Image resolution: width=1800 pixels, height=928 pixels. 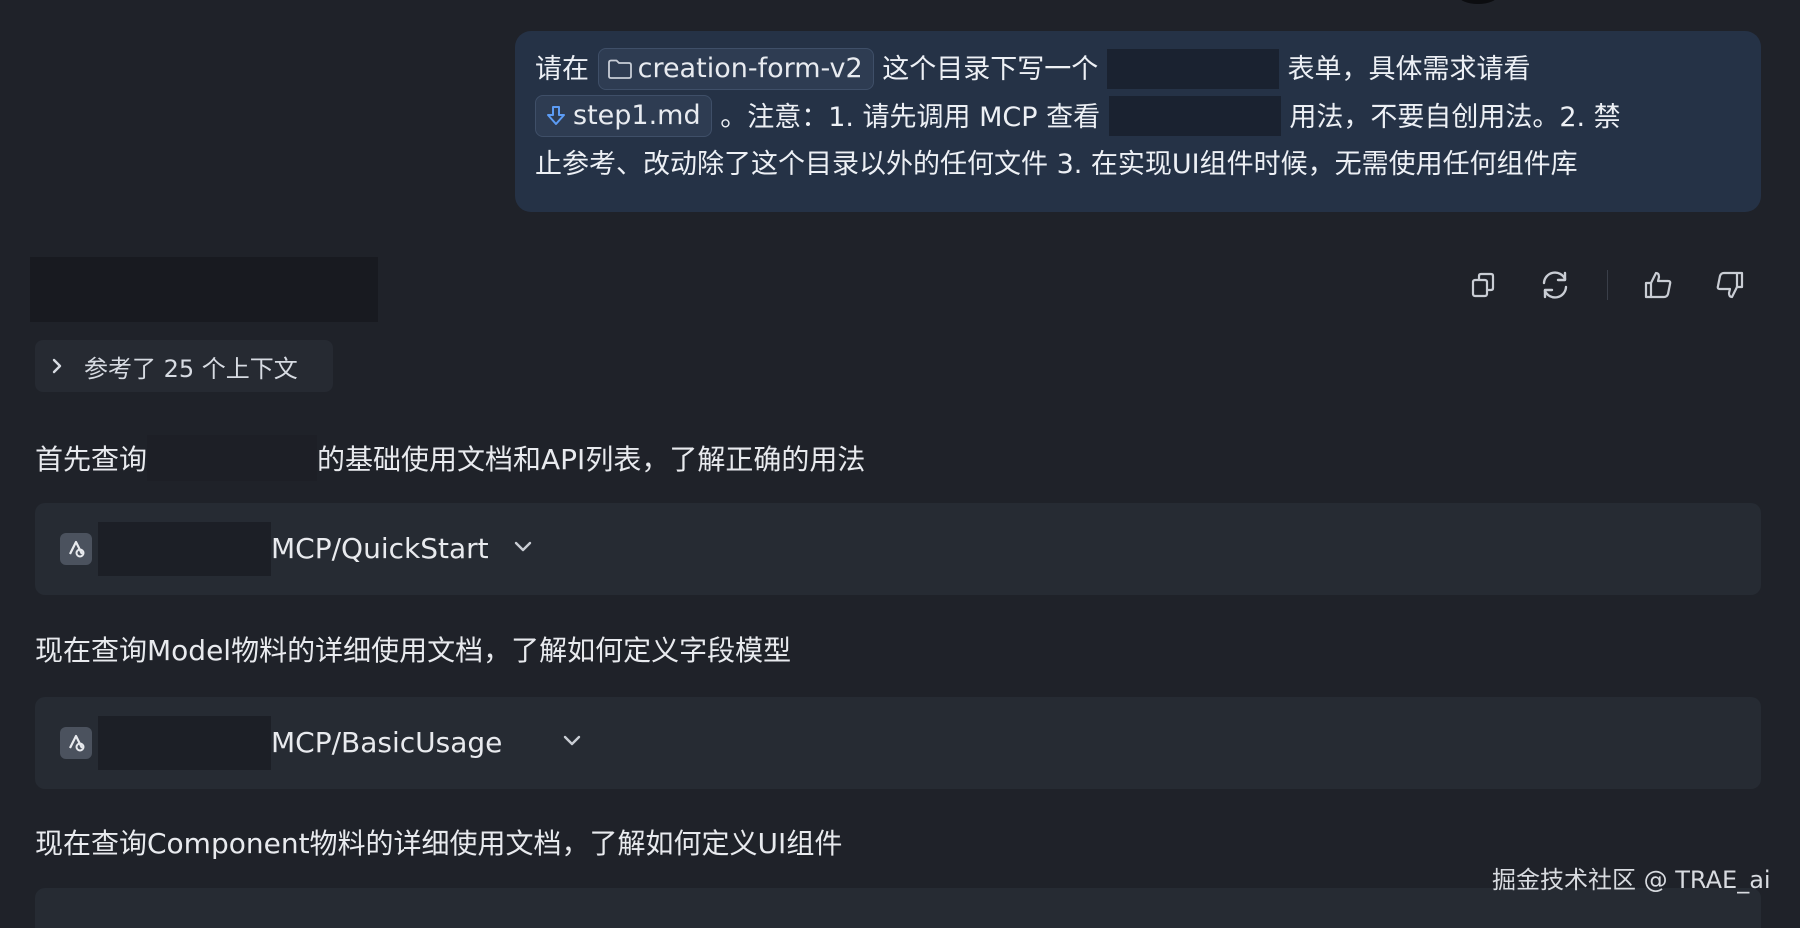 What do you see at coordinates (910, 117) in the screenshot?
I see `message-text: 。注意：1. 请先调用 MCP 查看` at bounding box center [910, 117].